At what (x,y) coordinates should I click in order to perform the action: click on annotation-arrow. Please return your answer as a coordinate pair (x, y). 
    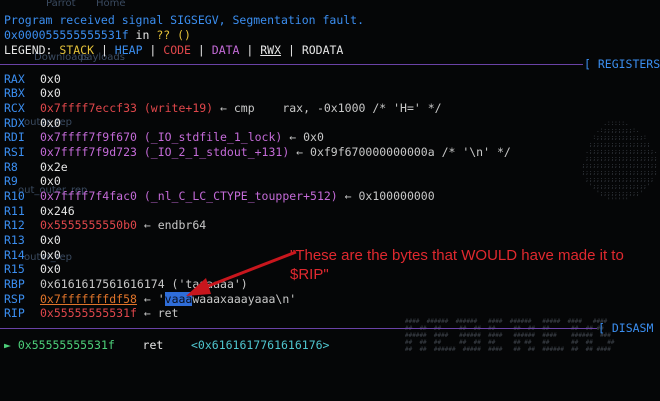
    Looking at the image, I should click on (241, 273).